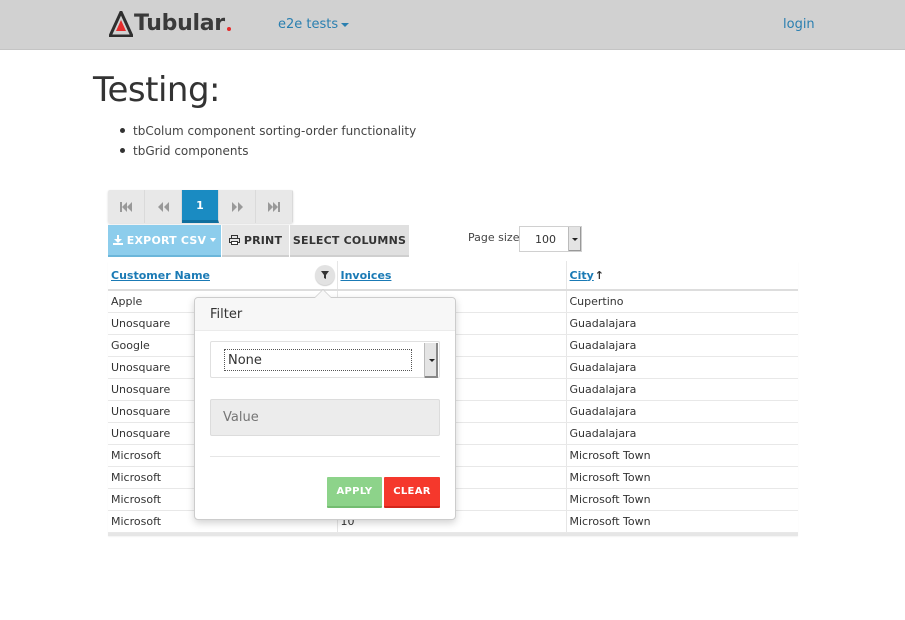 Image resolution: width=905 pixels, height=620 pixels. Describe the element at coordinates (799, 24) in the screenshot. I see `login-link: login` at that location.